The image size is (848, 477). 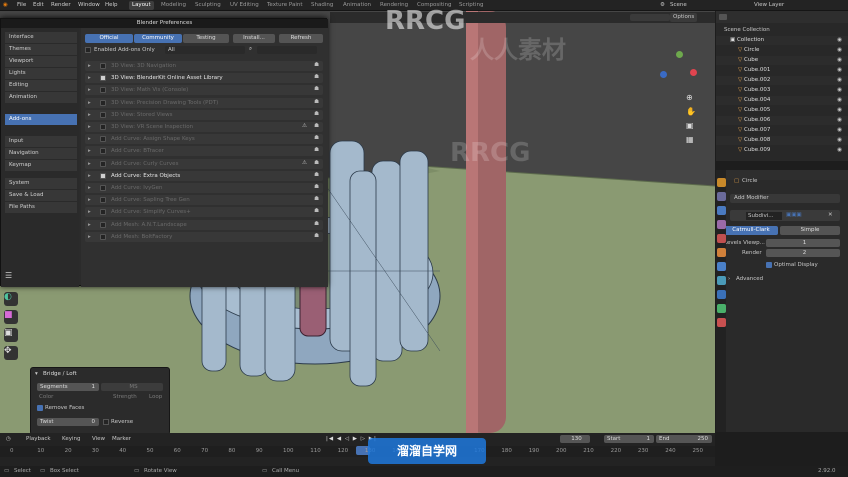 I want to click on outliner-item: ▣ Collection ◉, so click(x=782, y=40).